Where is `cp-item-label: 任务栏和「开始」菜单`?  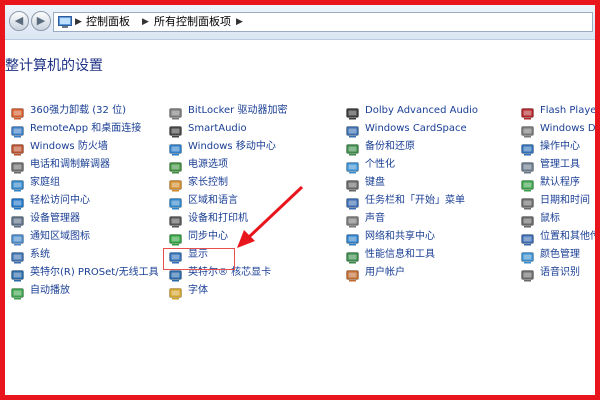
cp-item-label: 任务栏和「开始」菜单 is located at coordinates (415, 200).